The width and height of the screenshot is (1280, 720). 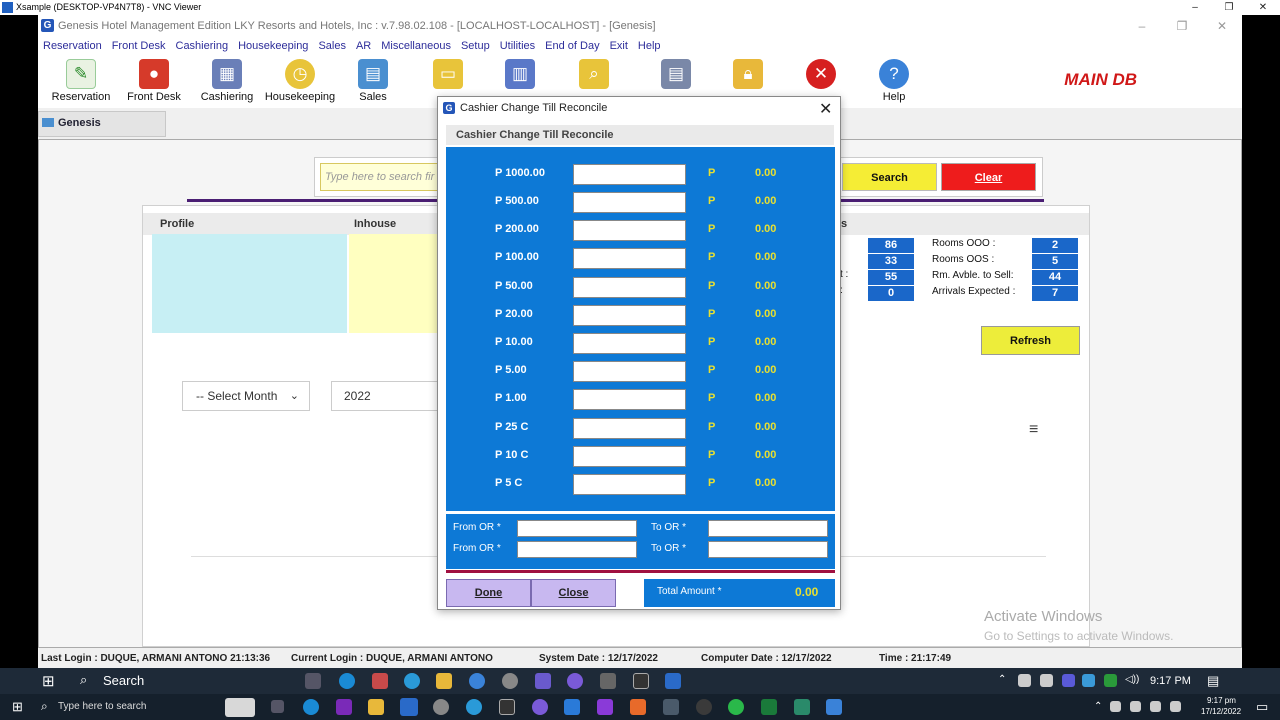 What do you see at coordinates (139, 46) in the screenshot?
I see `menu-front-desk: Front Desk` at bounding box center [139, 46].